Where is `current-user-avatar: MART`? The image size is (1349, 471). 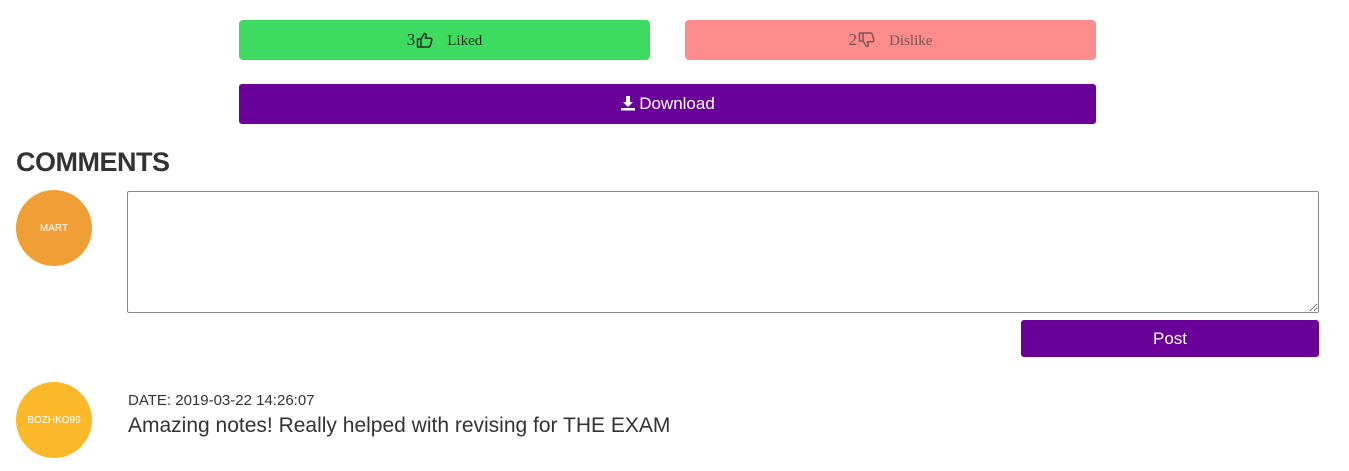
current-user-avatar: MART is located at coordinates (54, 228).